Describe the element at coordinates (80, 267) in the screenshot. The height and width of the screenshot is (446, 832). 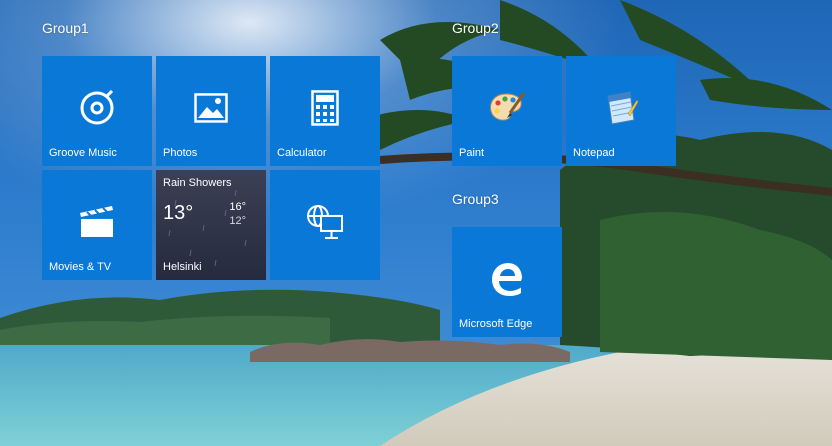
I see `tile-label: Movies & TV` at that location.